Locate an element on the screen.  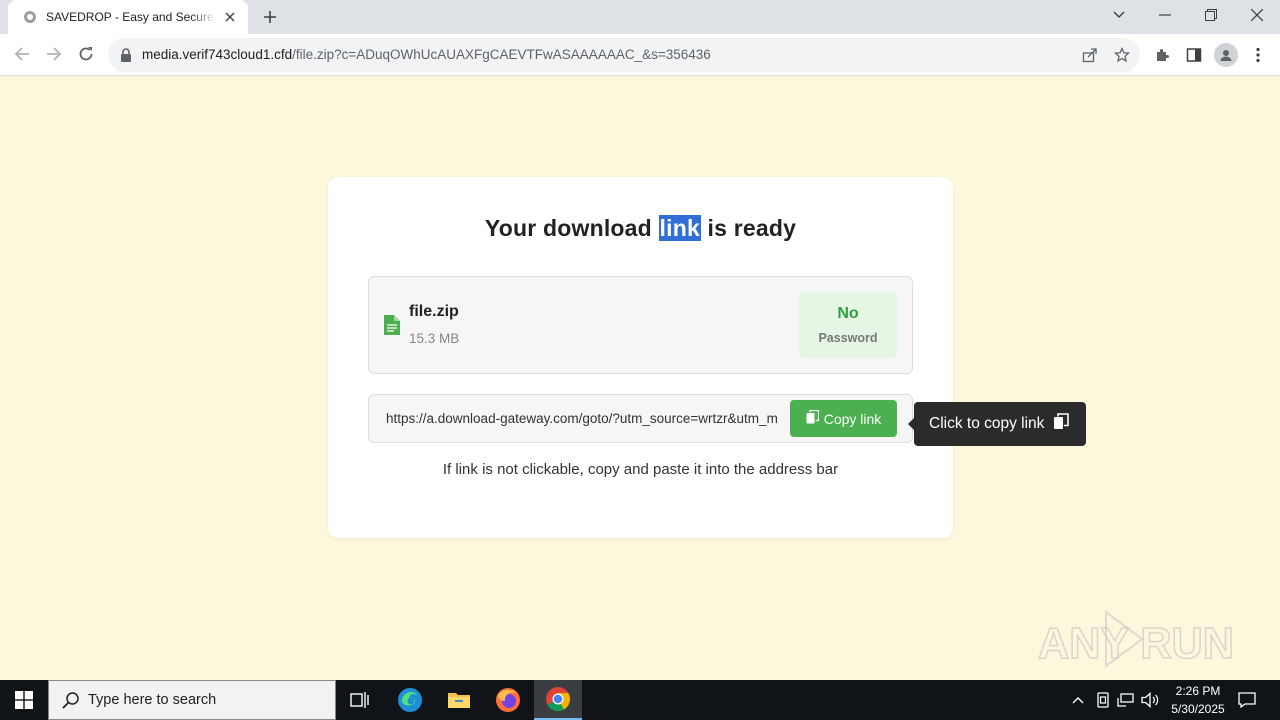
copy-tooltip: Click to copy link is located at coordinates (997, 424).